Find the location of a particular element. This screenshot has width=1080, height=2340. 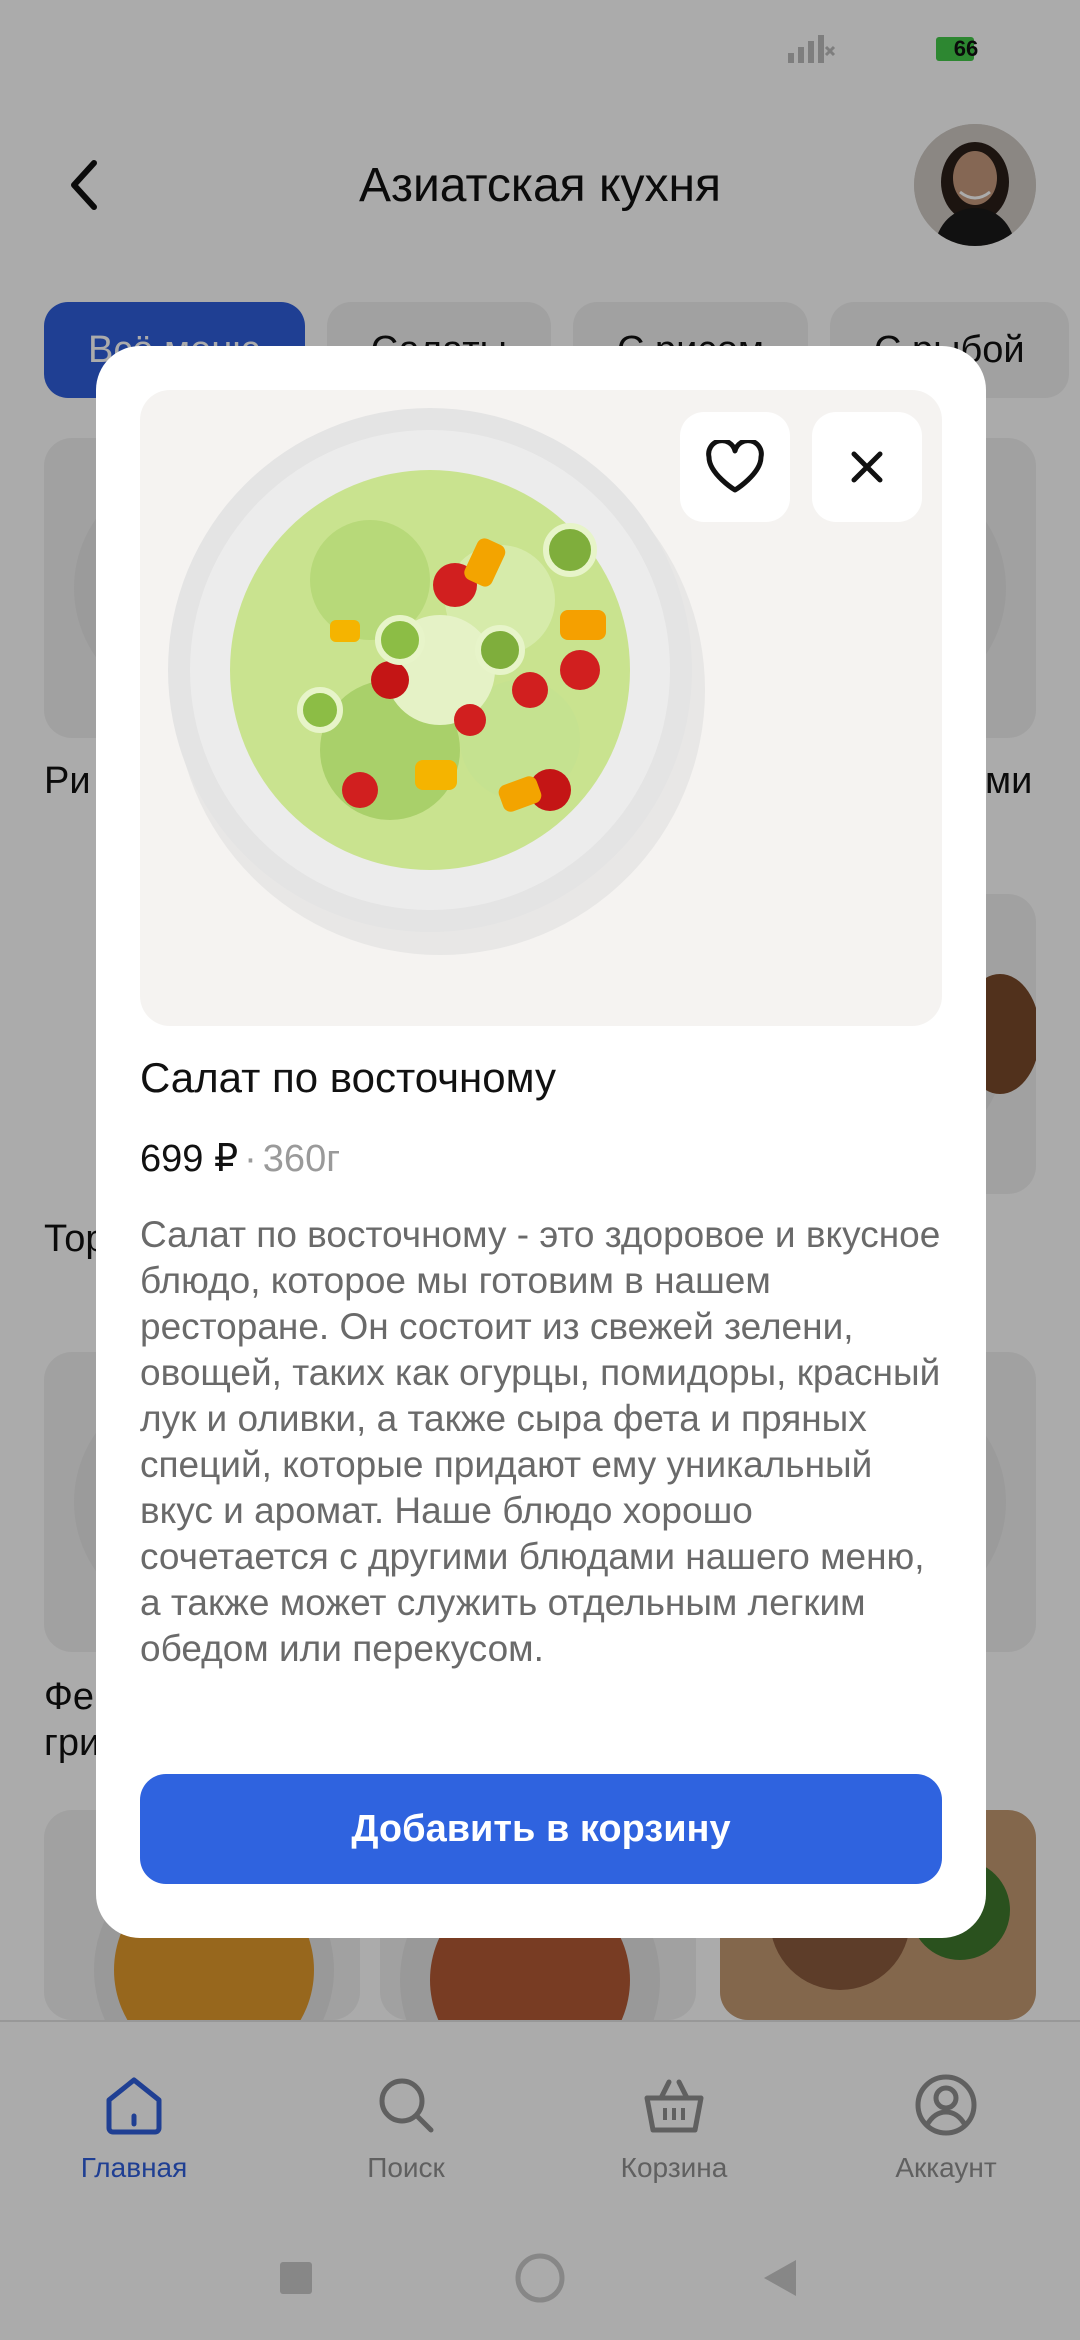

dish-name: Салат по восточному is located at coordinates (348, 1077).